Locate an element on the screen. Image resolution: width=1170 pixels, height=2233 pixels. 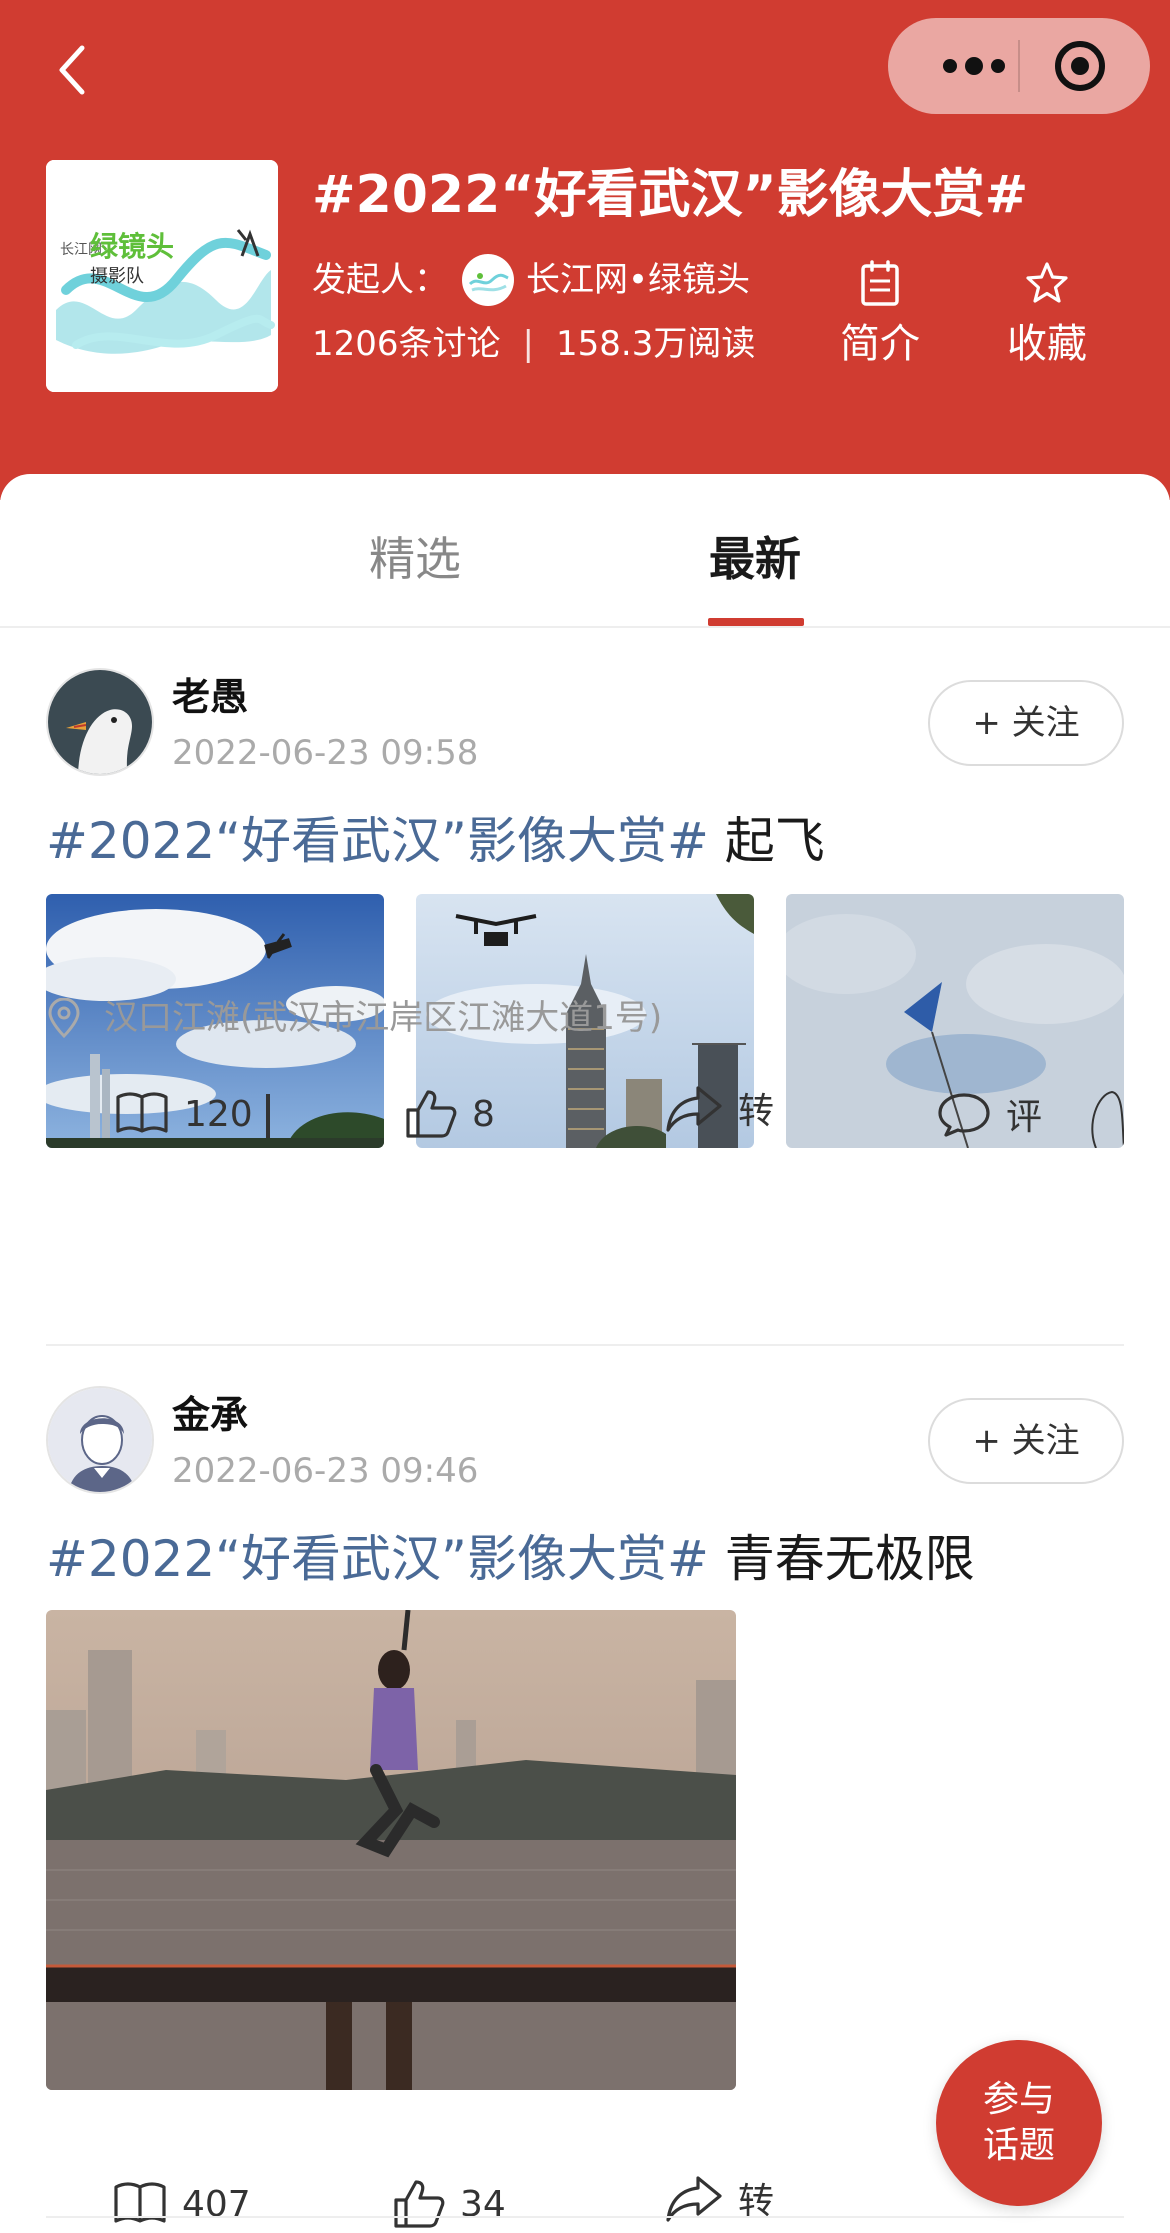
cover-logo-subtext: 摄影队 is located at coordinates (117, 276).